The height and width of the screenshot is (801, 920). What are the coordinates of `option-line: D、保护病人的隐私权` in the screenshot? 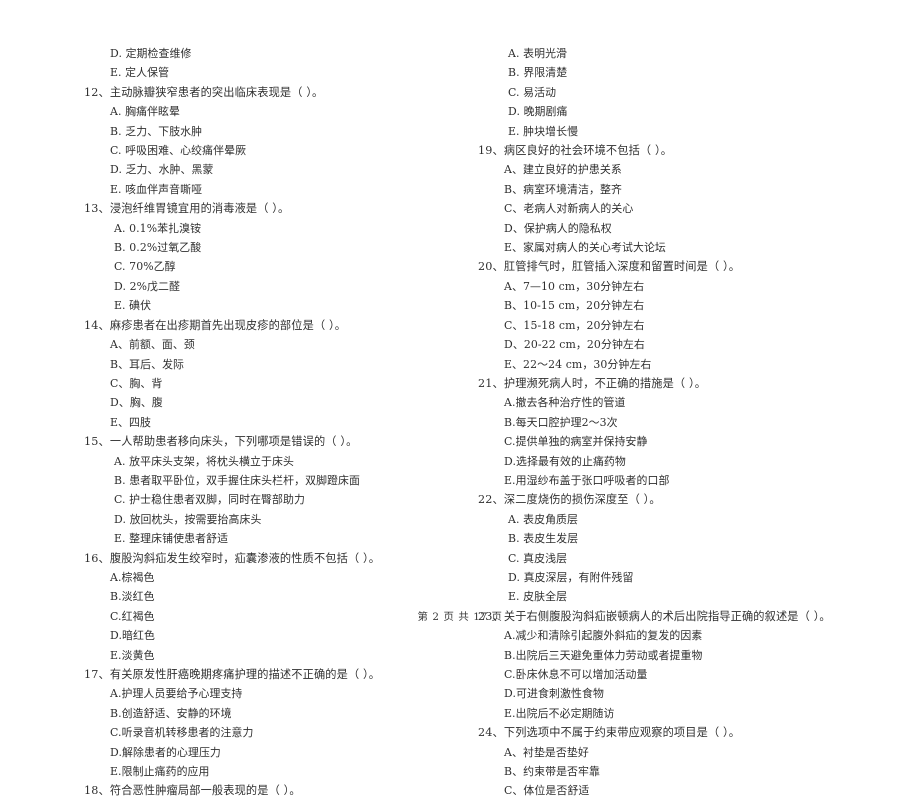 It's located at (558, 228).